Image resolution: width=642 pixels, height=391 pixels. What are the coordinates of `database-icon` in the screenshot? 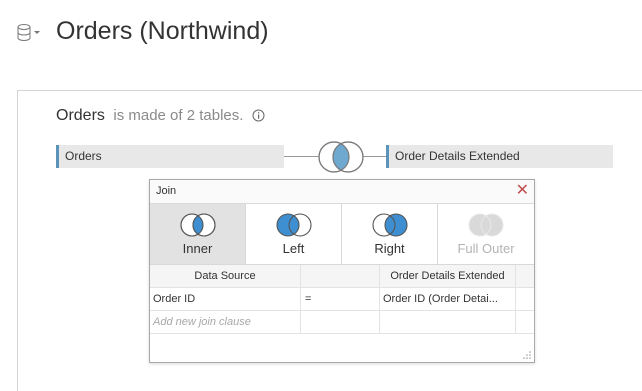 It's located at (28, 32).